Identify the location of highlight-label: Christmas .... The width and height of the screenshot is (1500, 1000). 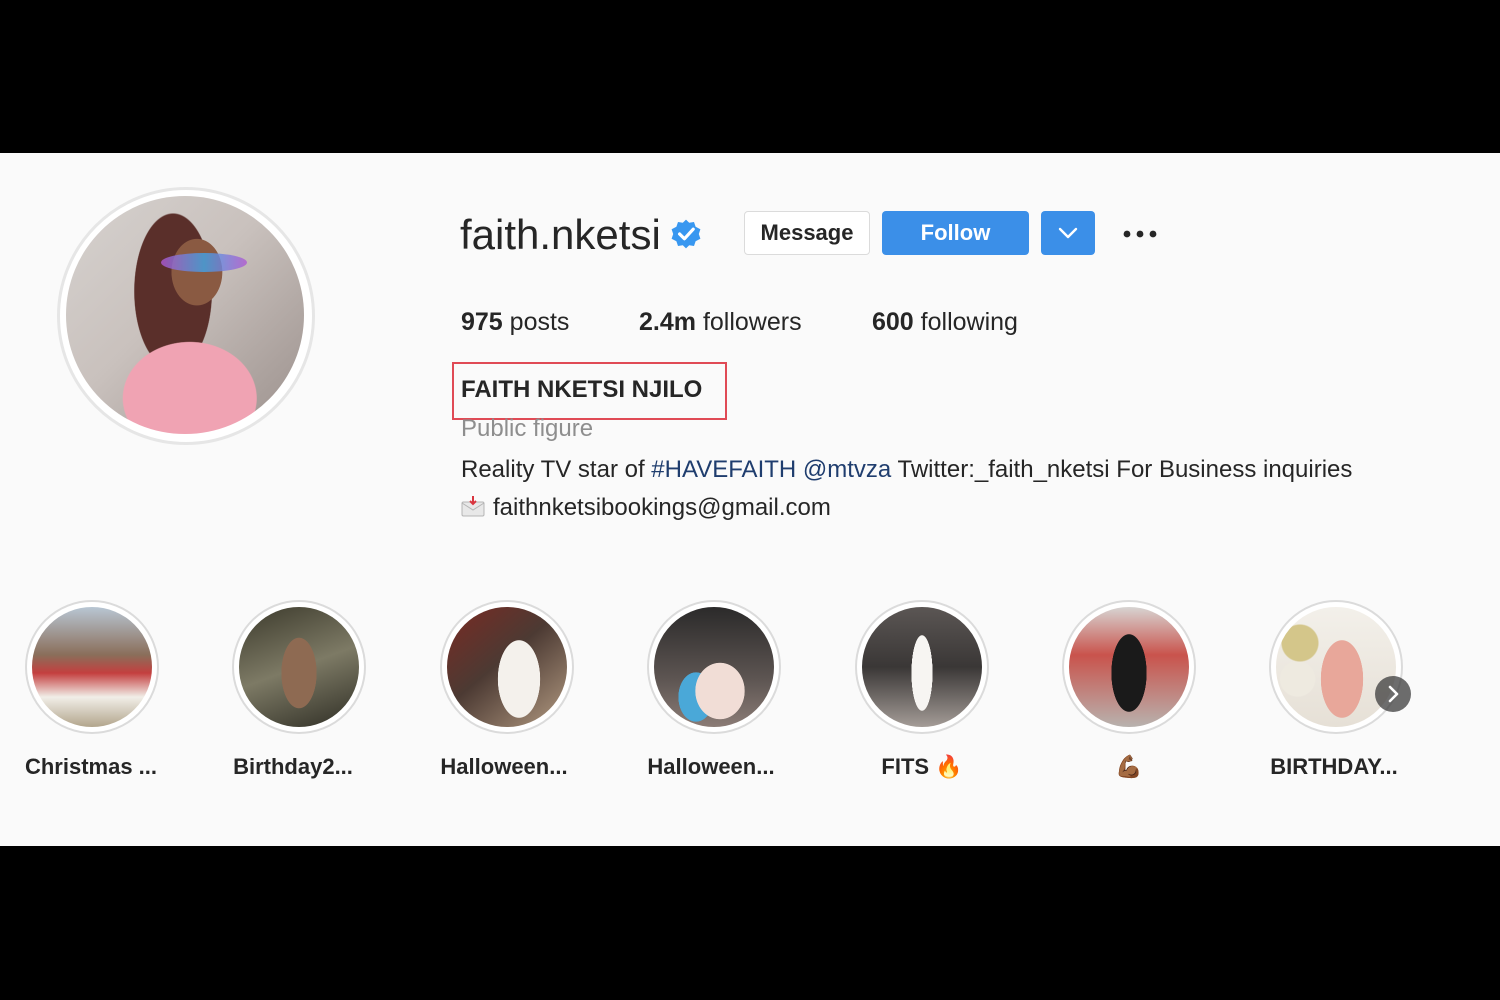
(91, 767).